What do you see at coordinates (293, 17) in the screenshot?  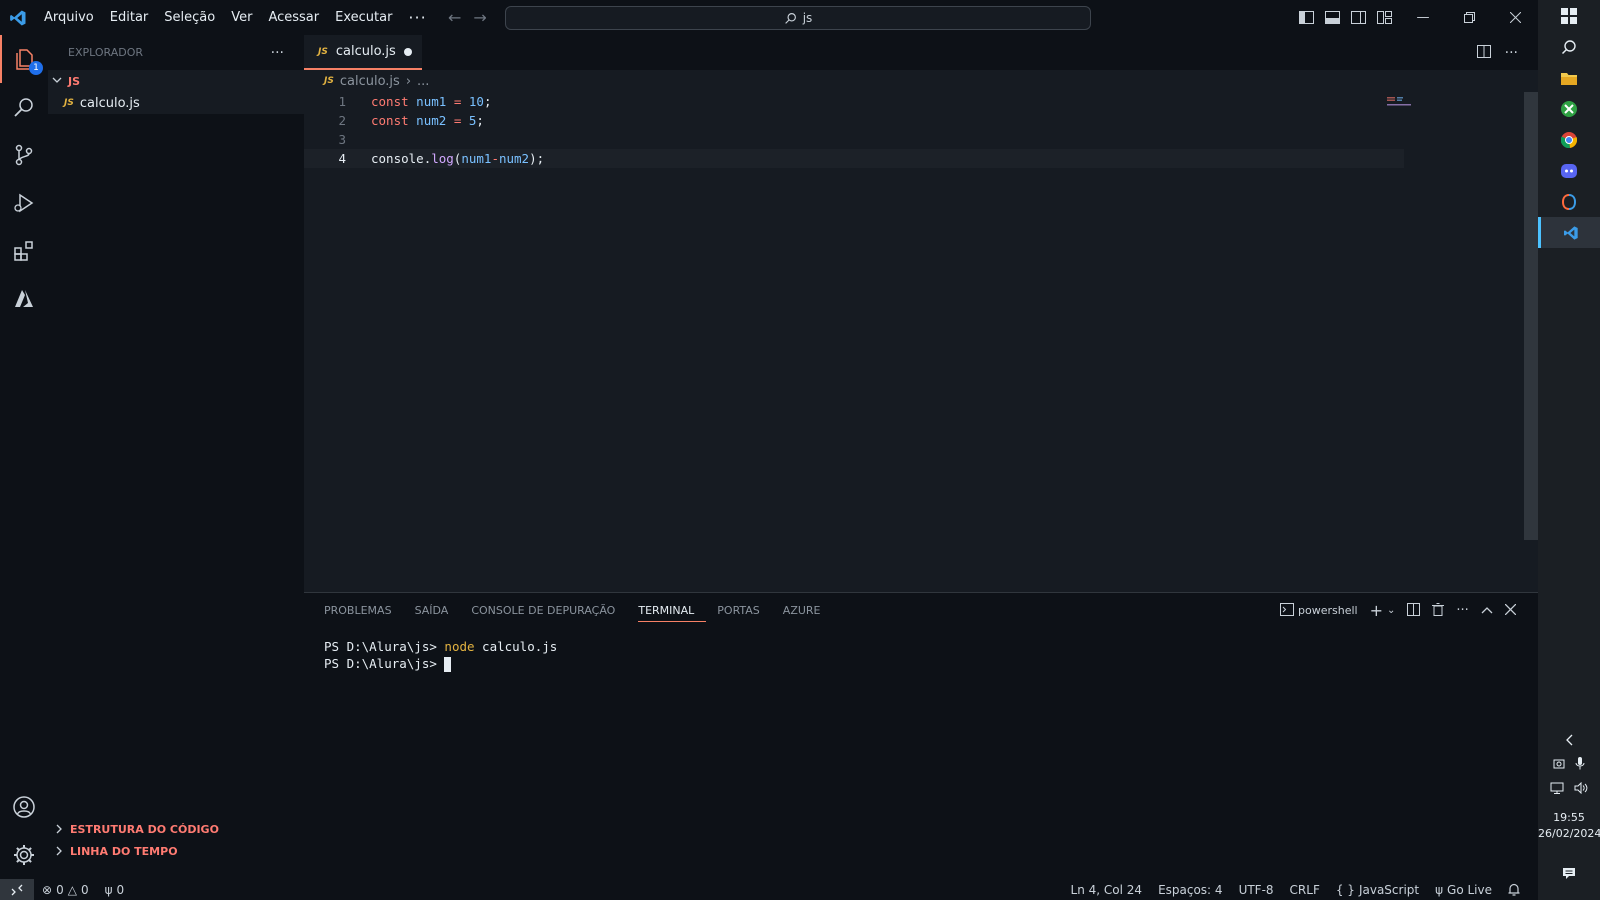 I see `menu-acessar: Acessar` at bounding box center [293, 17].